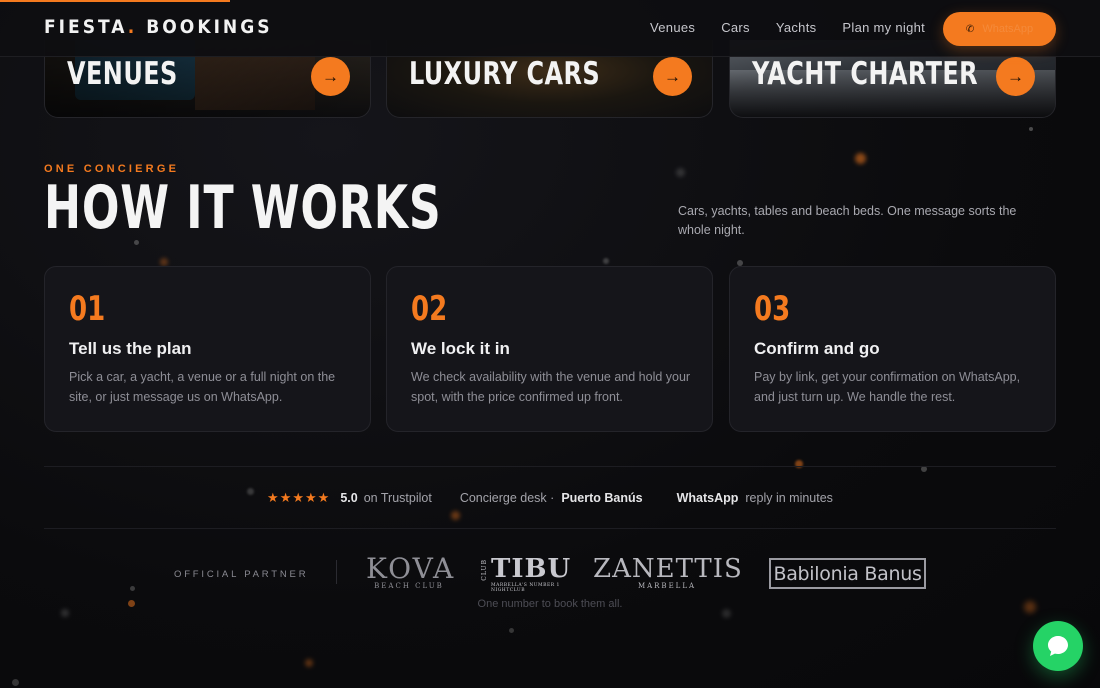 The width and height of the screenshot is (1100, 688). I want to click on step-title: Confirm and go, so click(817, 348).